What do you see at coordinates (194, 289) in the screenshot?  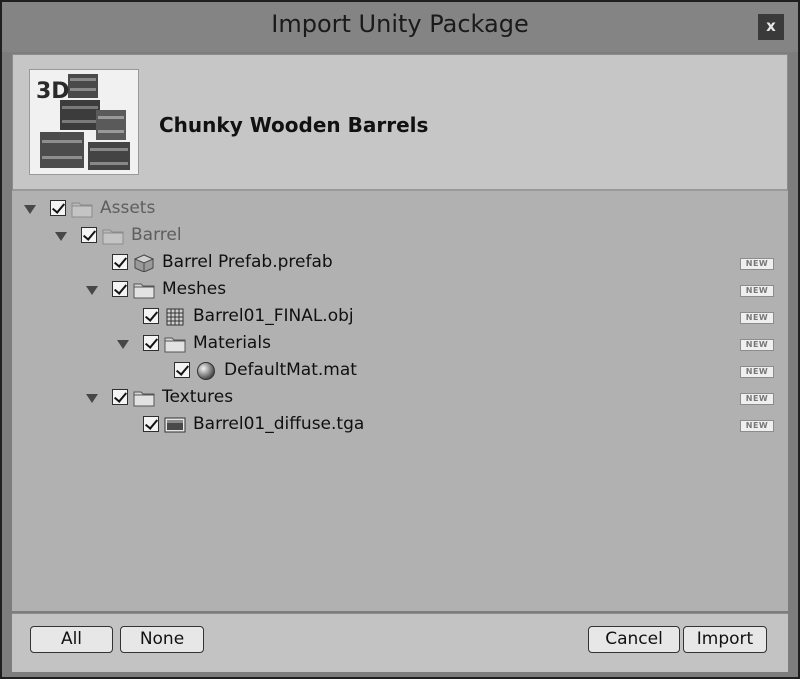 I see `tree-item-label: Meshes` at bounding box center [194, 289].